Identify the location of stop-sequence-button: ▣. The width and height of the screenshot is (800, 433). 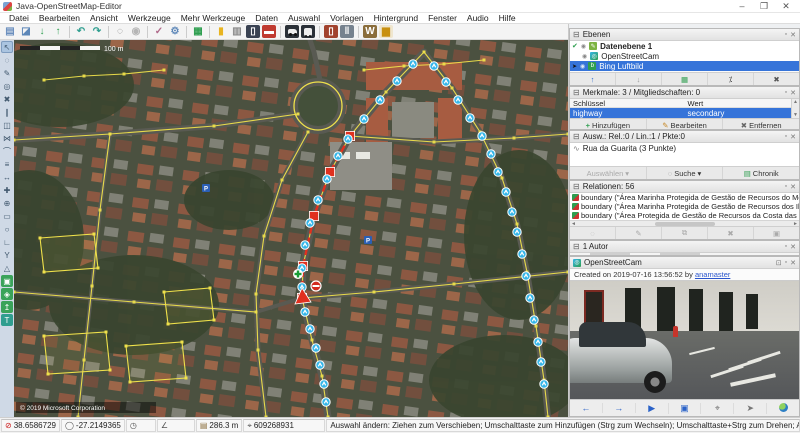
(685, 408).